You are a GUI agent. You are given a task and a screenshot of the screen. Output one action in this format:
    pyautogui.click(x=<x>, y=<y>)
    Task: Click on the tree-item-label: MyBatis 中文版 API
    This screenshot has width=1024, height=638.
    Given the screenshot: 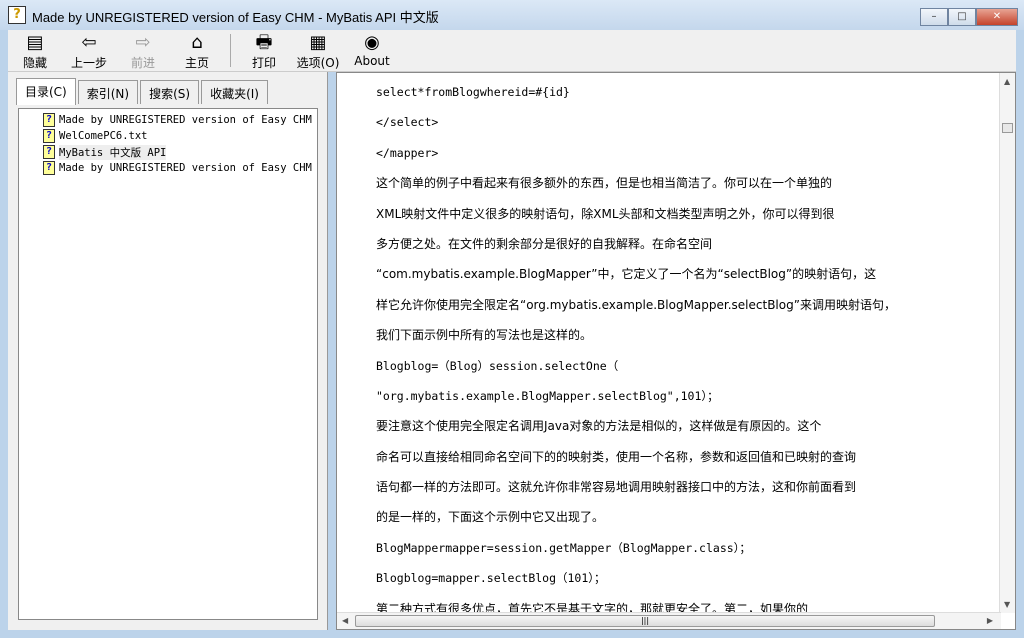 What is the action you would take?
    pyautogui.click(x=113, y=152)
    